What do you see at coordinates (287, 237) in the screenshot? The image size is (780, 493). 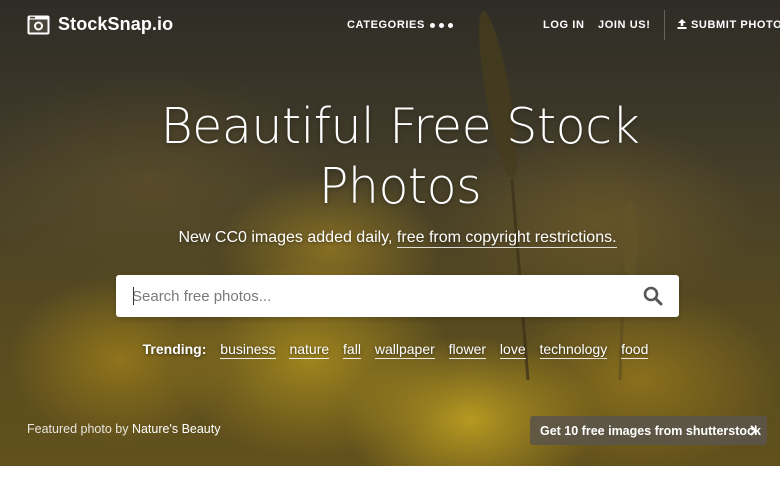 I see `hero-subtitle-text: New CC0 images added daily,` at bounding box center [287, 237].